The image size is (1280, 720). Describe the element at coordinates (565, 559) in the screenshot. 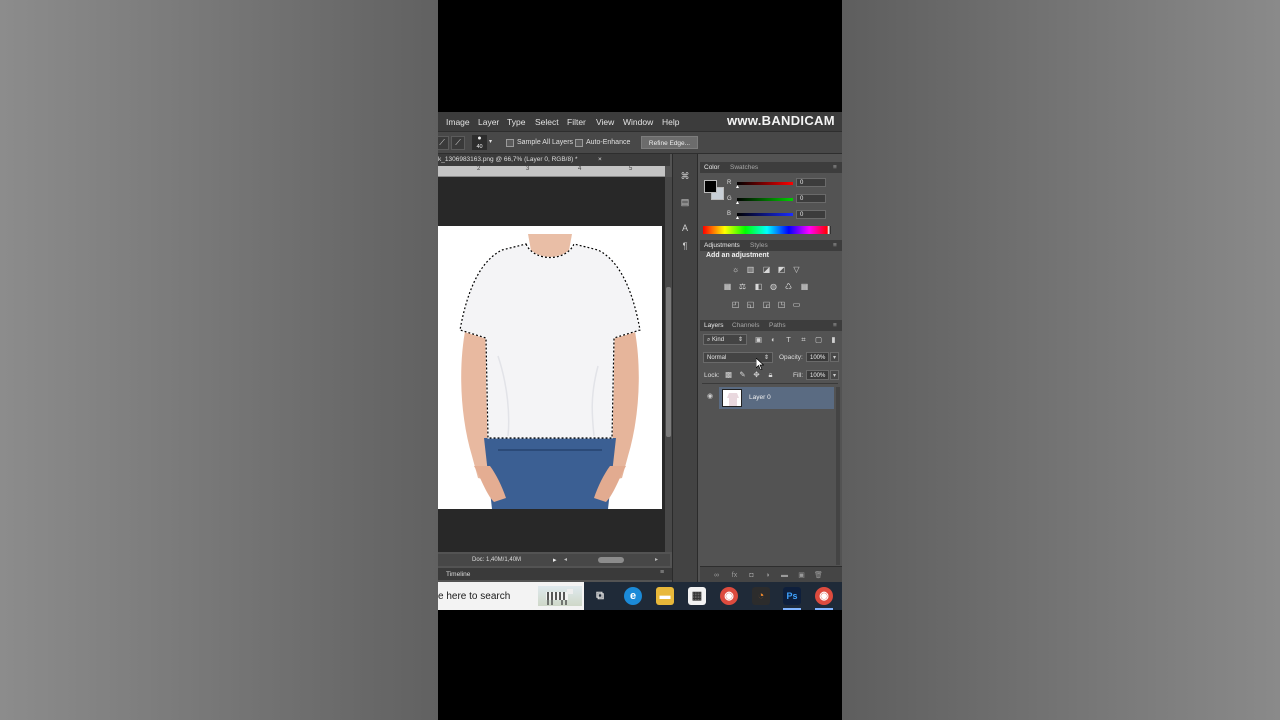

I see `scroll-left-arrow-icon: ◂` at that location.